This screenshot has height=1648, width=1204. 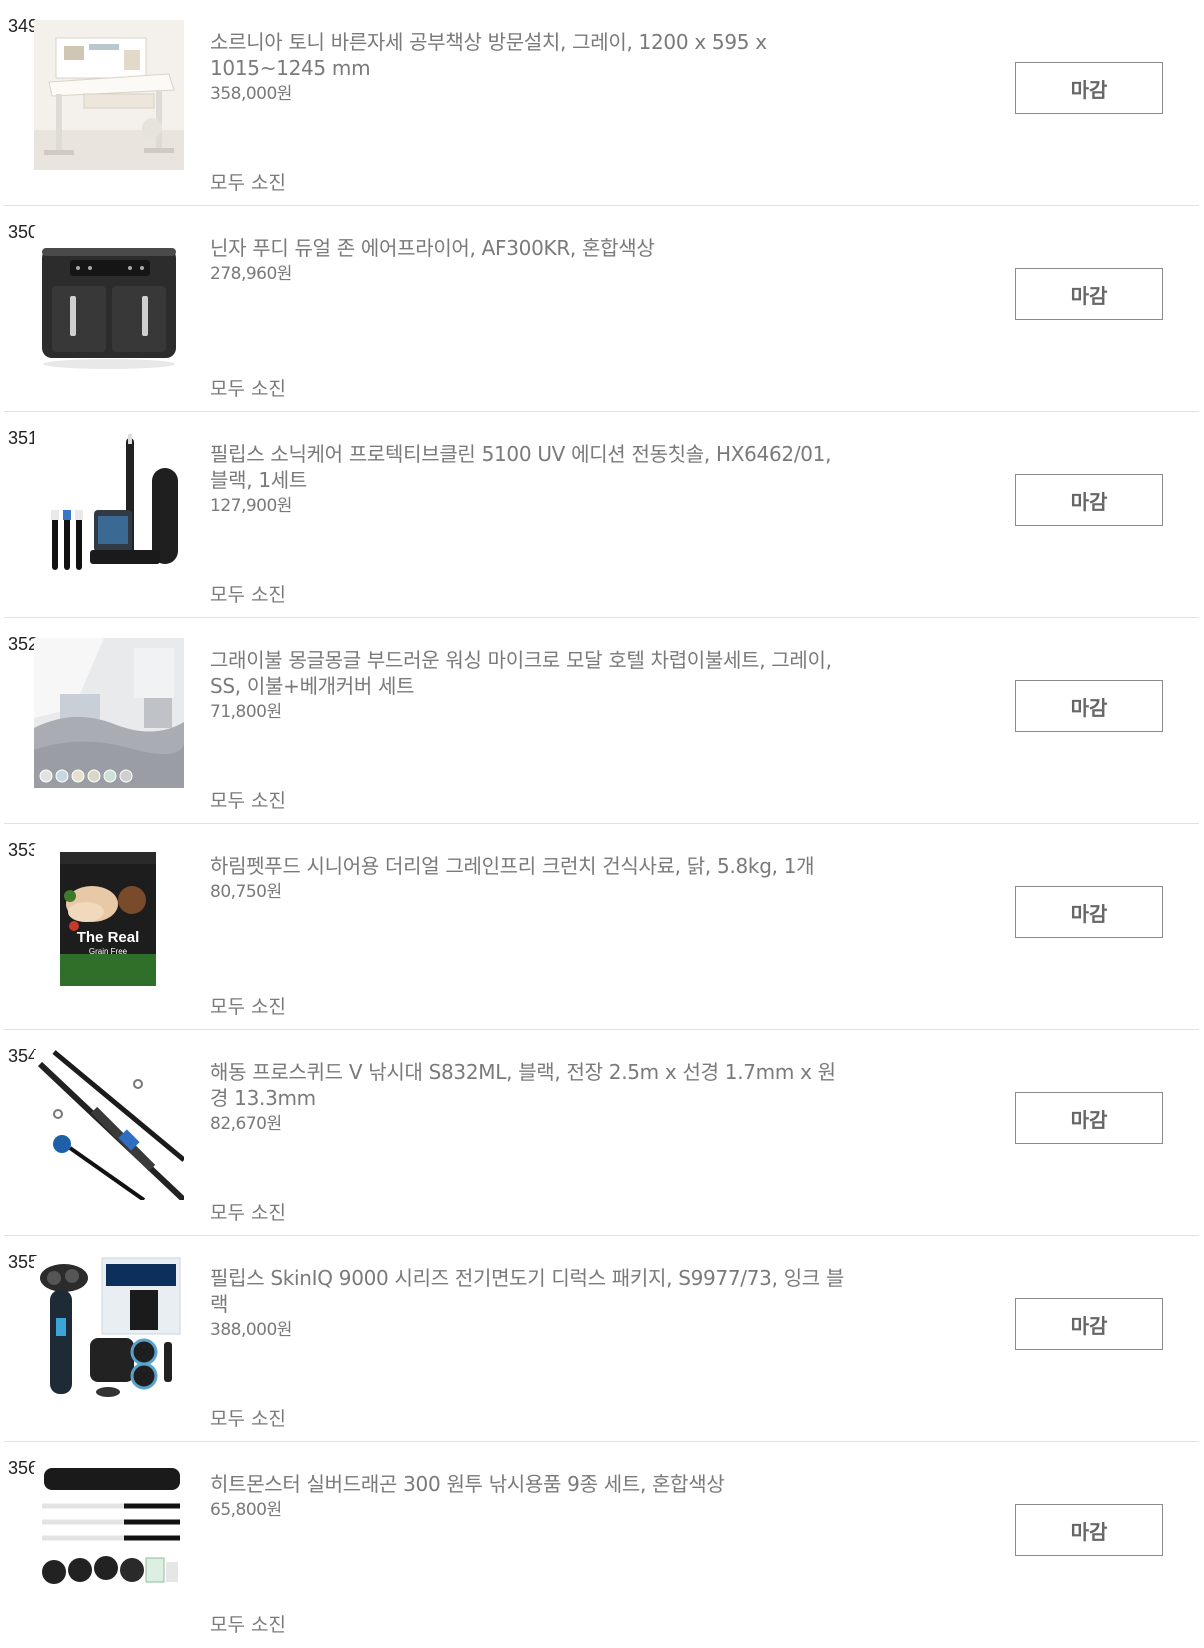 What do you see at coordinates (109, 301) in the screenshot?
I see `air-fryer-image` at bounding box center [109, 301].